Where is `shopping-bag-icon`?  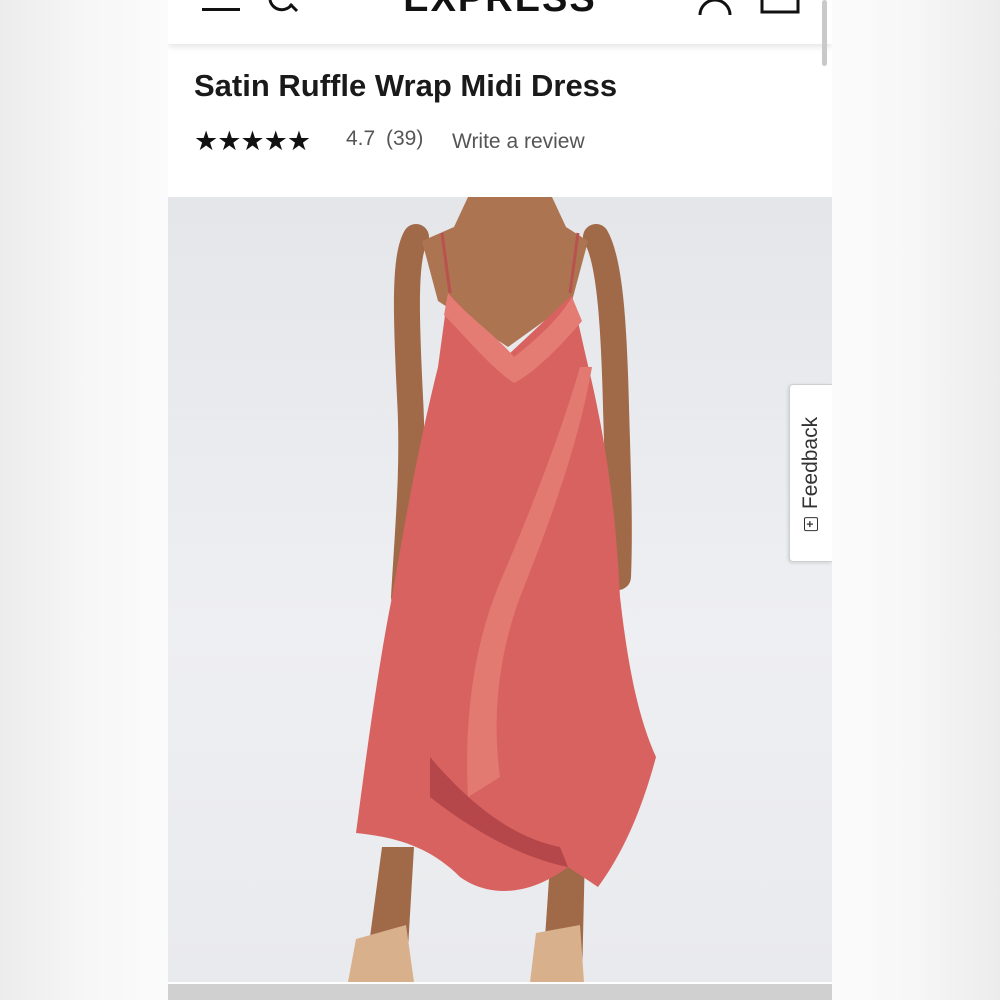
shopping-bag-icon is located at coordinates (780, 8).